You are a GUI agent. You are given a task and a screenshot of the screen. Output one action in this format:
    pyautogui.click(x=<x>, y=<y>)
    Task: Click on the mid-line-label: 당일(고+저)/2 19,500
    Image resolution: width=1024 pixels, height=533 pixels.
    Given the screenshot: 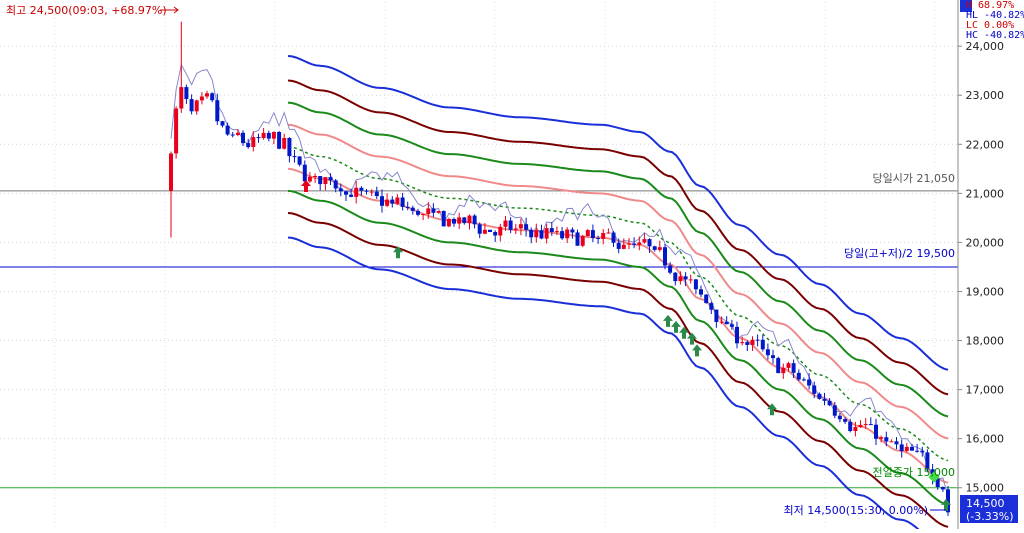 What is the action you would take?
    pyautogui.click(x=899, y=253)
    